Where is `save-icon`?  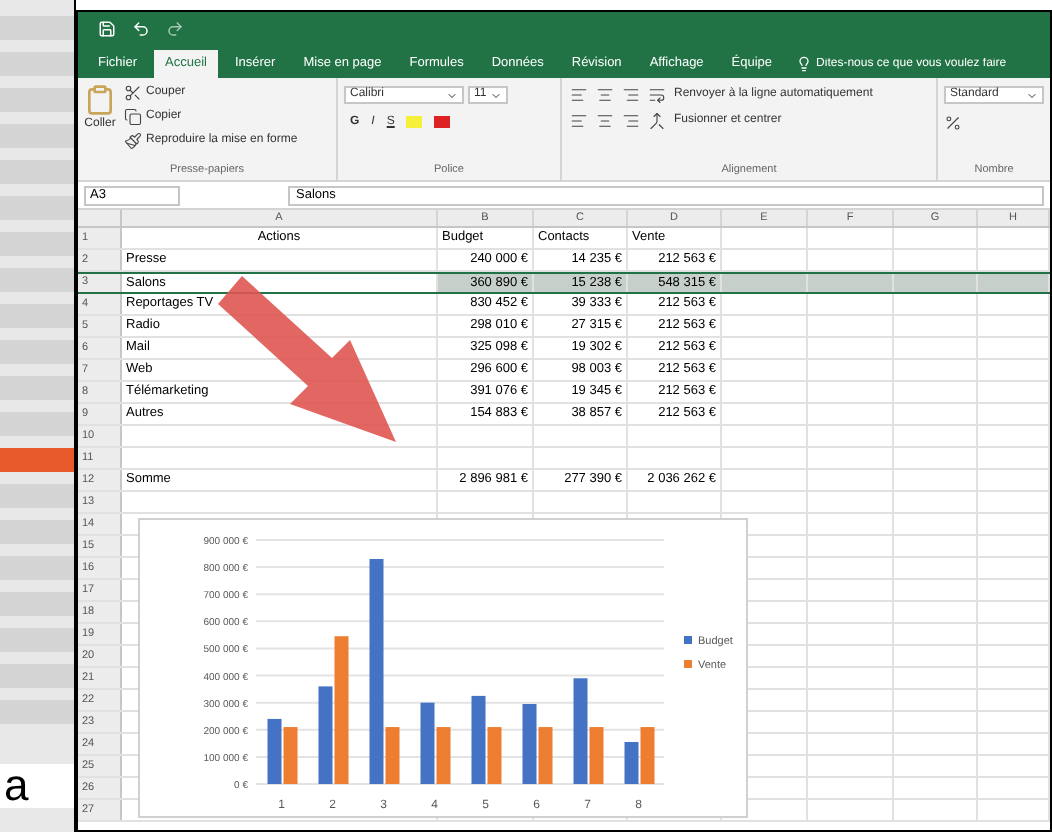
save-icon is located at coordinates (107, 29).